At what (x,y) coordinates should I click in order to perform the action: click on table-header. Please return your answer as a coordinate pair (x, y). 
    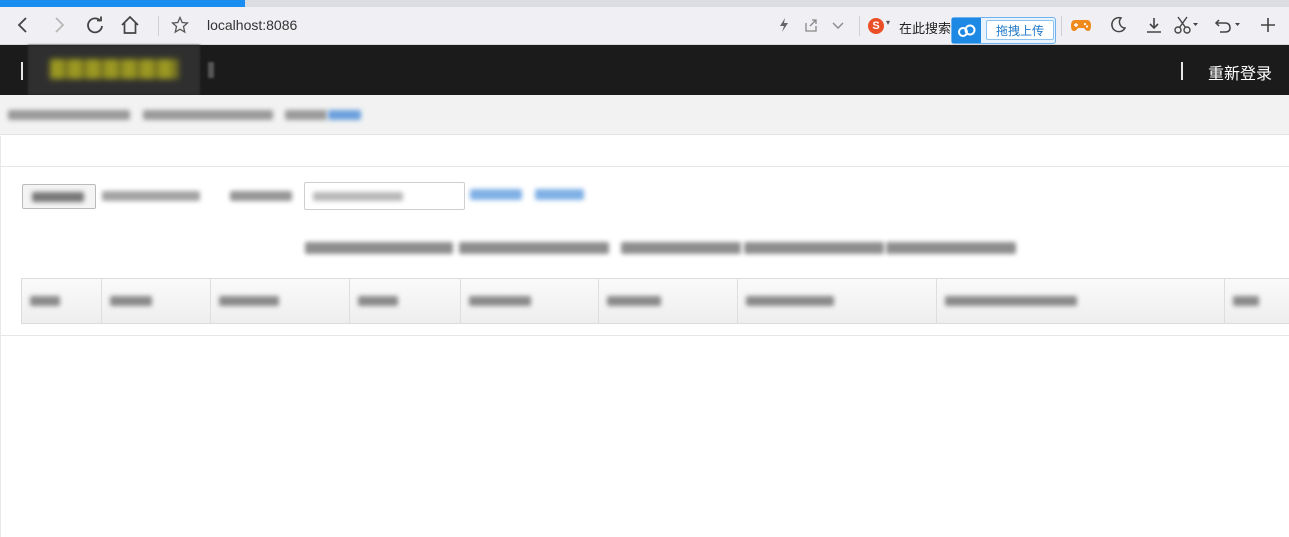
    Looking at the image, I should click on (655, 301).